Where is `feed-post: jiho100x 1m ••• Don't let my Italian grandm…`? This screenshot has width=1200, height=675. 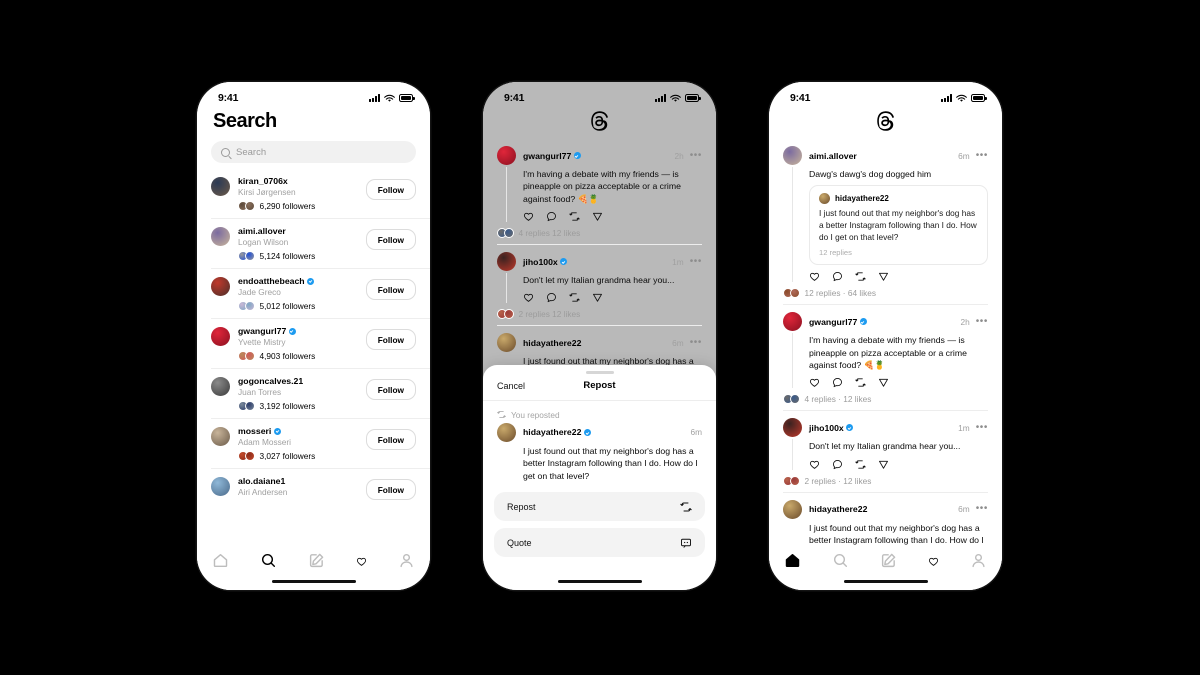
feed-post: jiho100x 1m ••• Don't let my Italian grandm… is located at coordinates (885, 452).